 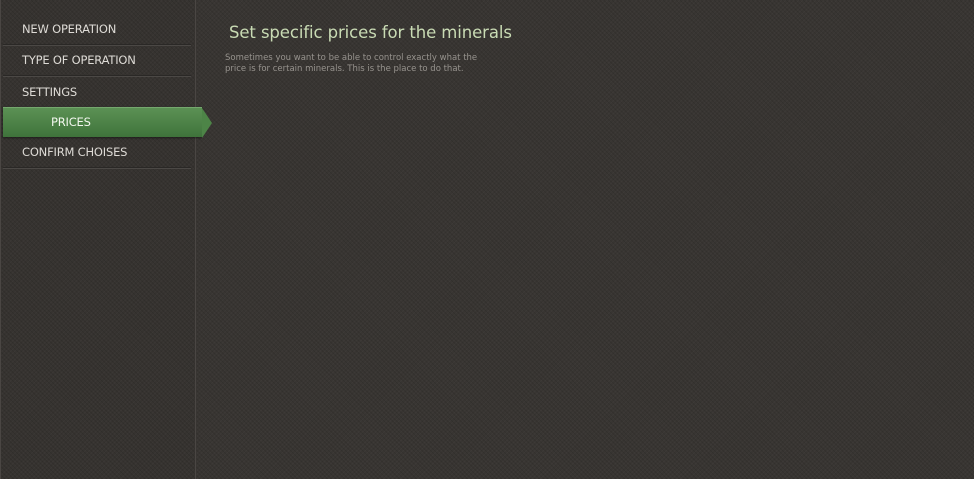 What do you see at coordinates (97, 92) in the screenshot?
I see `sidebar-item-settings: SETTINGS` at bounding box center [97, 92].